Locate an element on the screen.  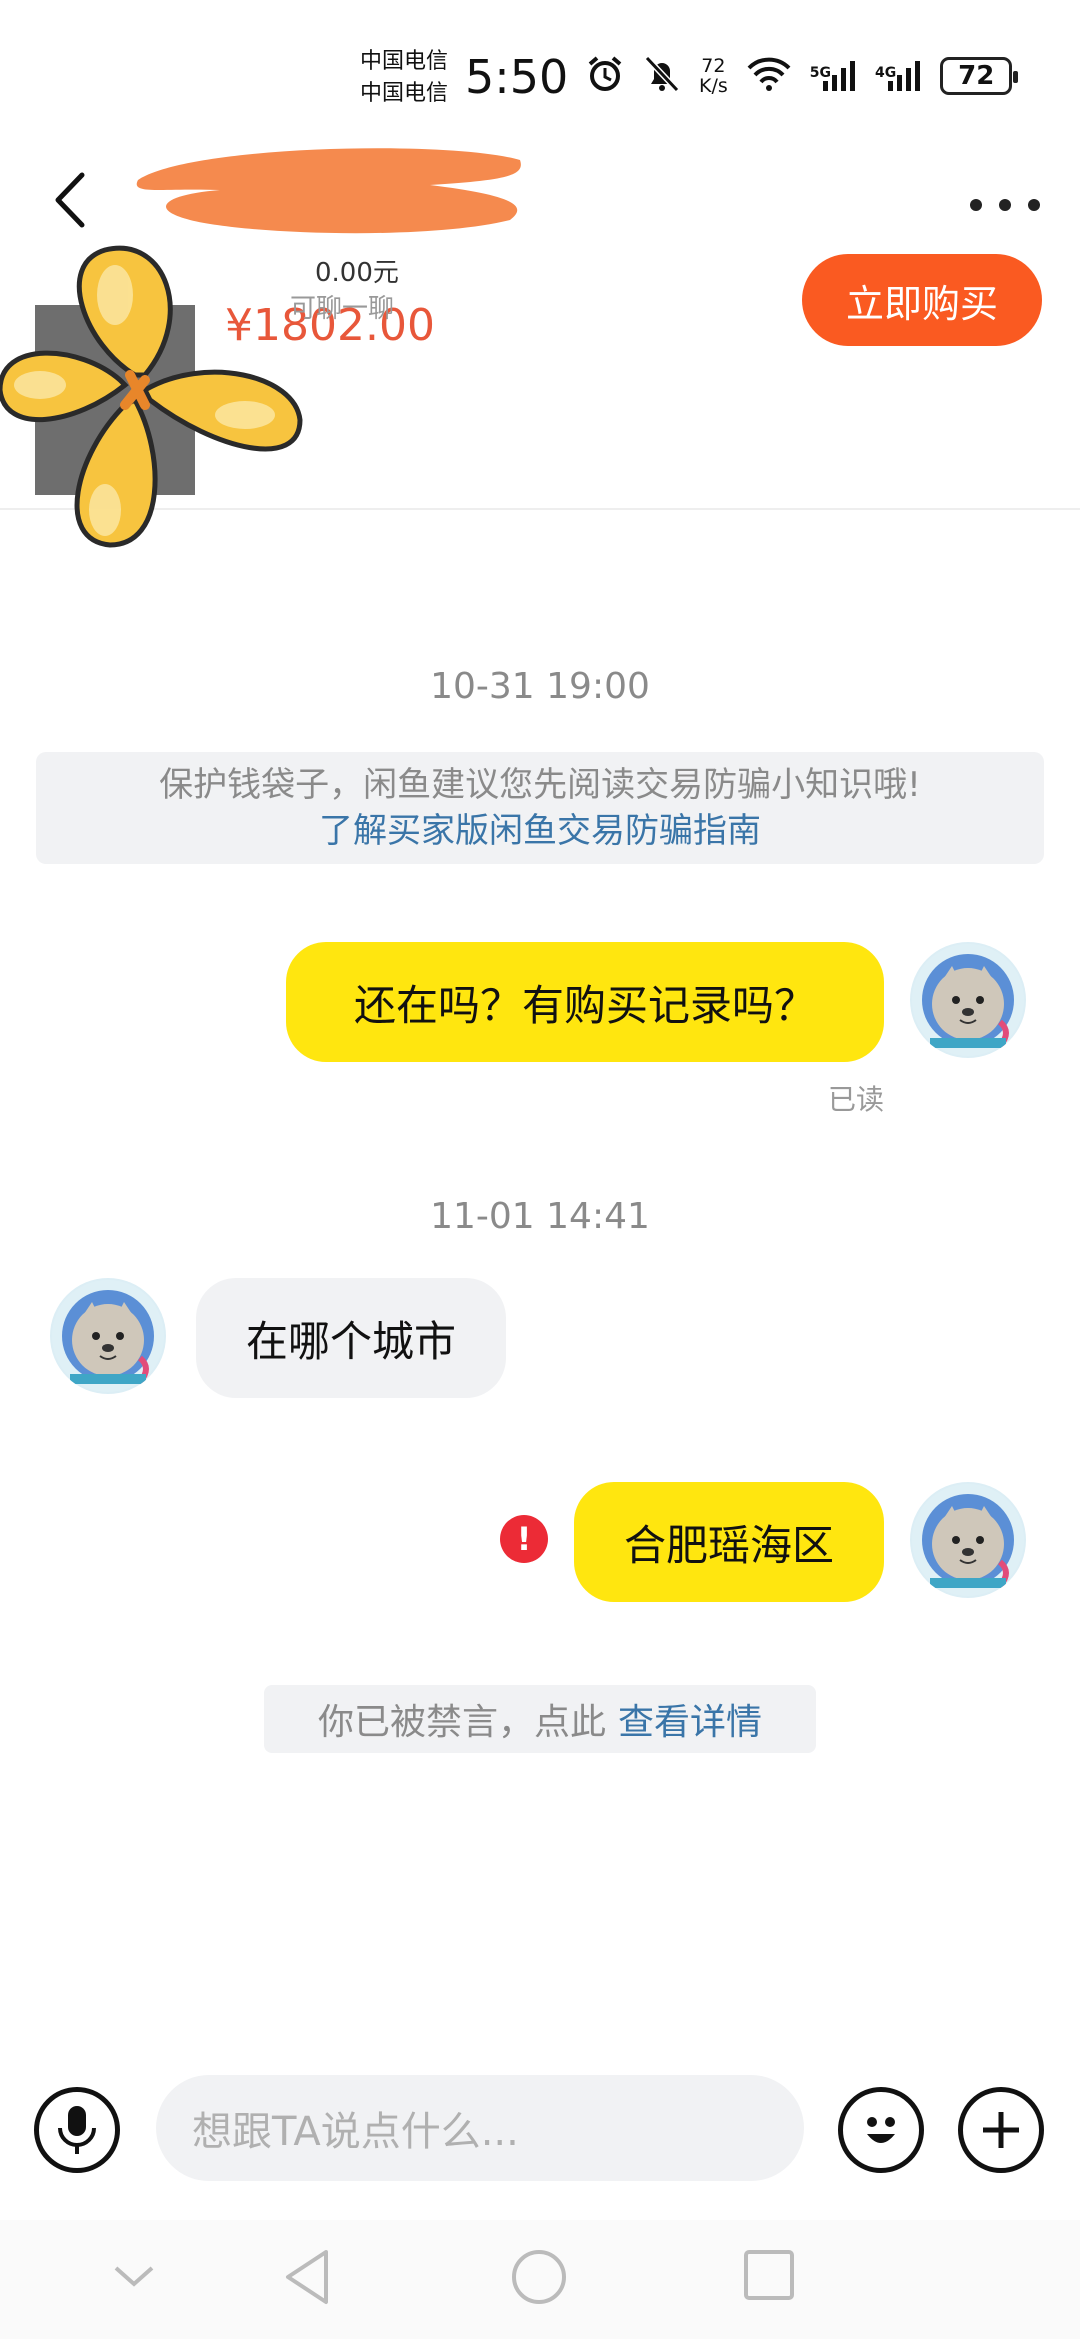
muted-notice: 你已被禁言，点此 查看详情 is located at coordinates (540, 1719).